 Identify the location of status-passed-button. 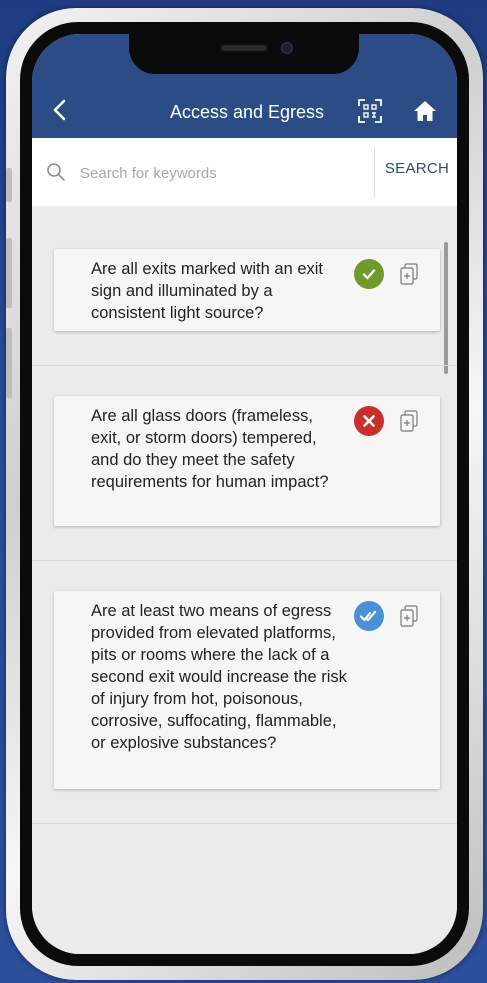
(369, 274).